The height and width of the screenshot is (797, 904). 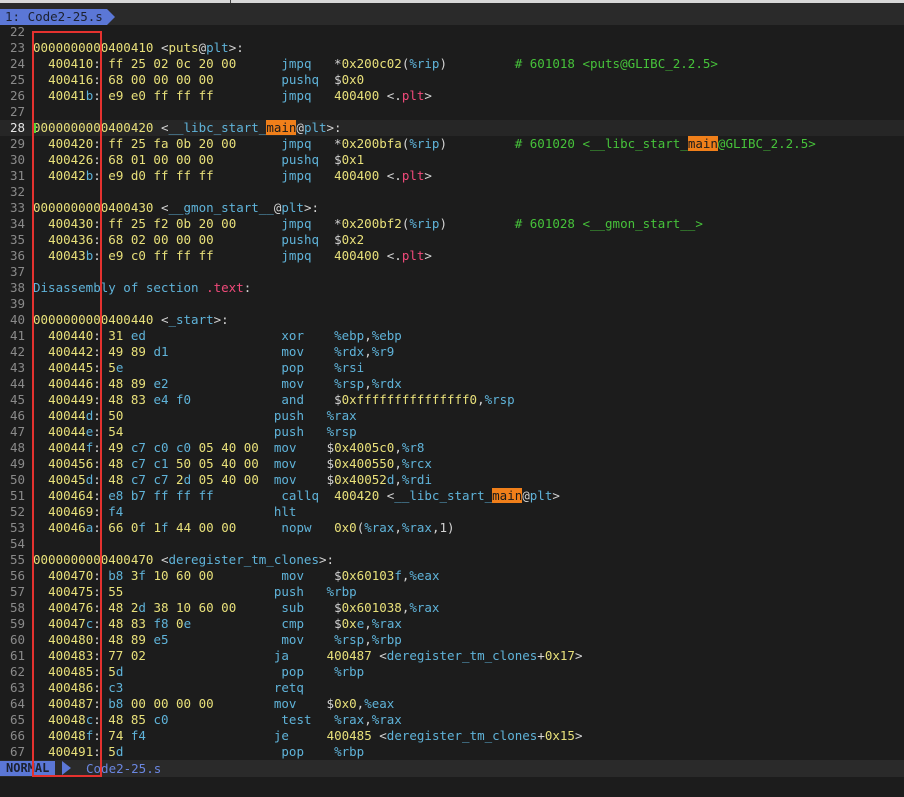 I want to click on cursor, so click(x=34, y=128).